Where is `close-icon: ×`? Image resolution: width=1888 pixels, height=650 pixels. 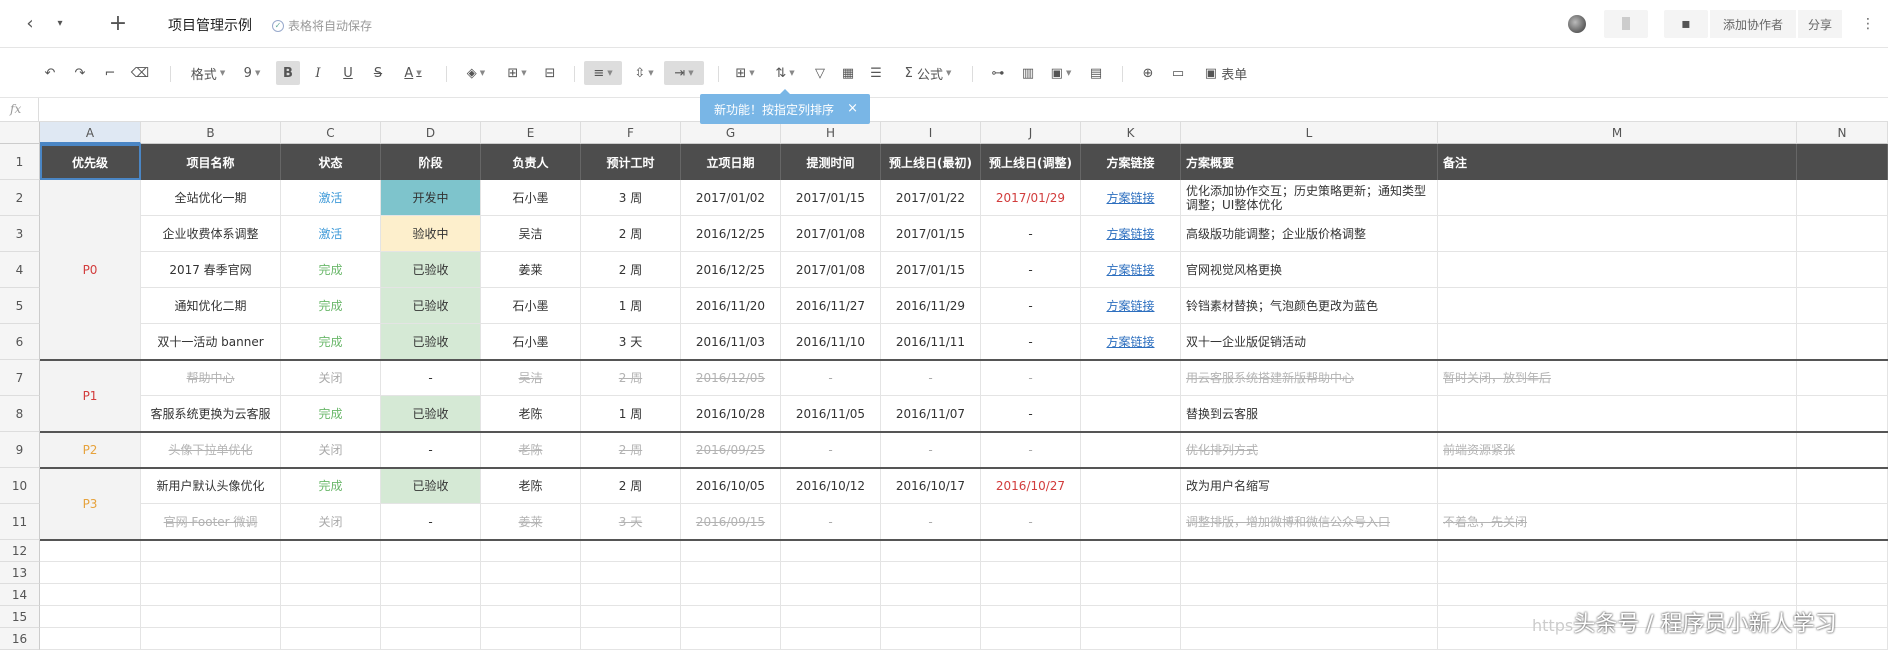 close-icon: × is located at coordinates (852, 108).